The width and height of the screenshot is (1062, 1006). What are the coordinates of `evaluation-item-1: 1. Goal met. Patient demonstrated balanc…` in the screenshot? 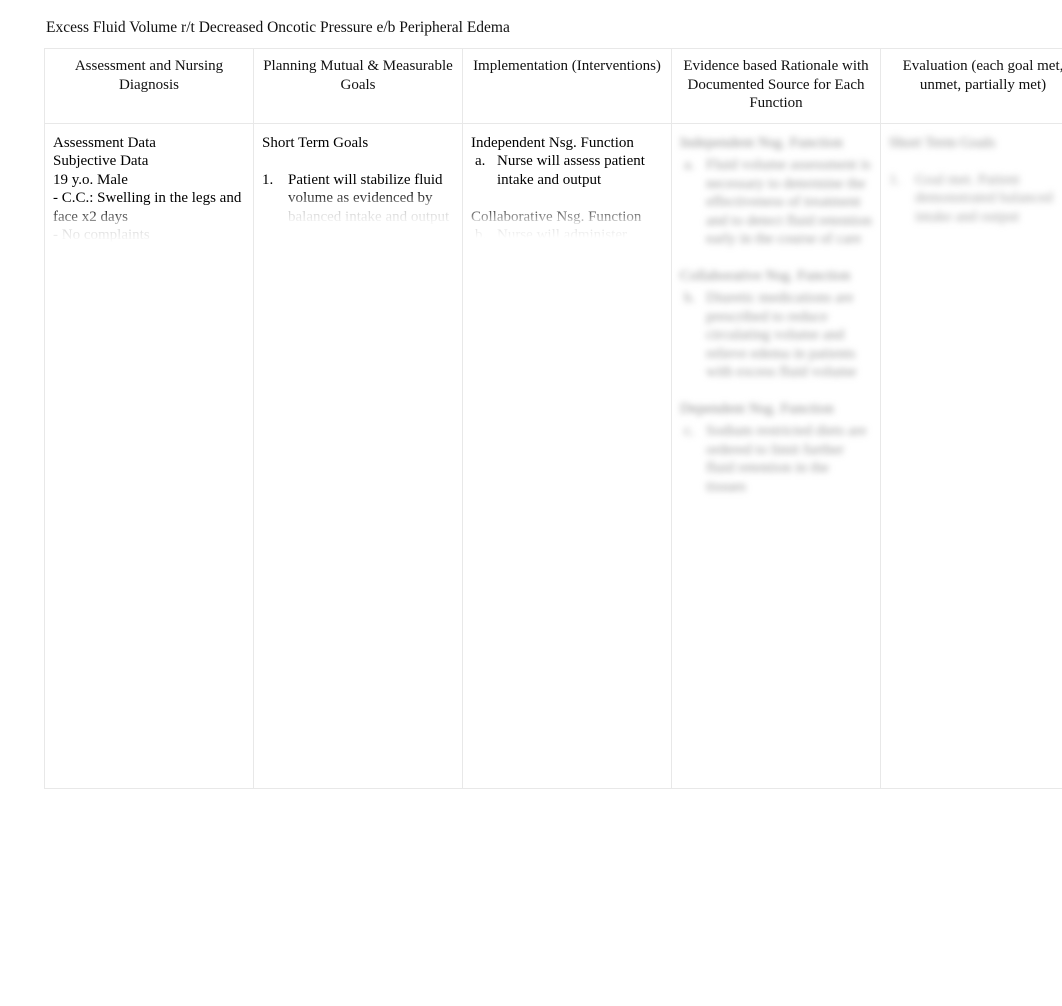 It's located at (975, 199).